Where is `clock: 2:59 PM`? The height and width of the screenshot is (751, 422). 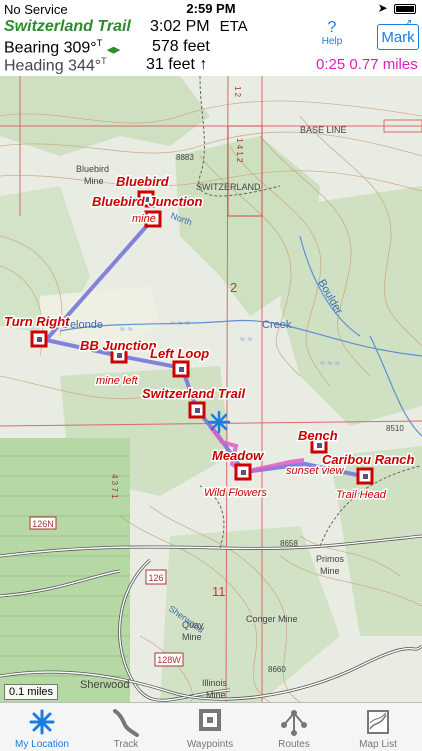
clock: 2:59 PM is located at coordinates (211, 8).